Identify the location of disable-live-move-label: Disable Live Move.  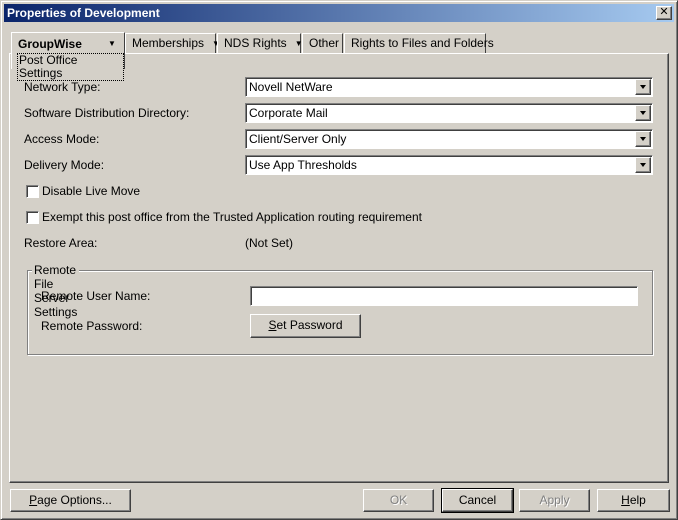
(91, 191).